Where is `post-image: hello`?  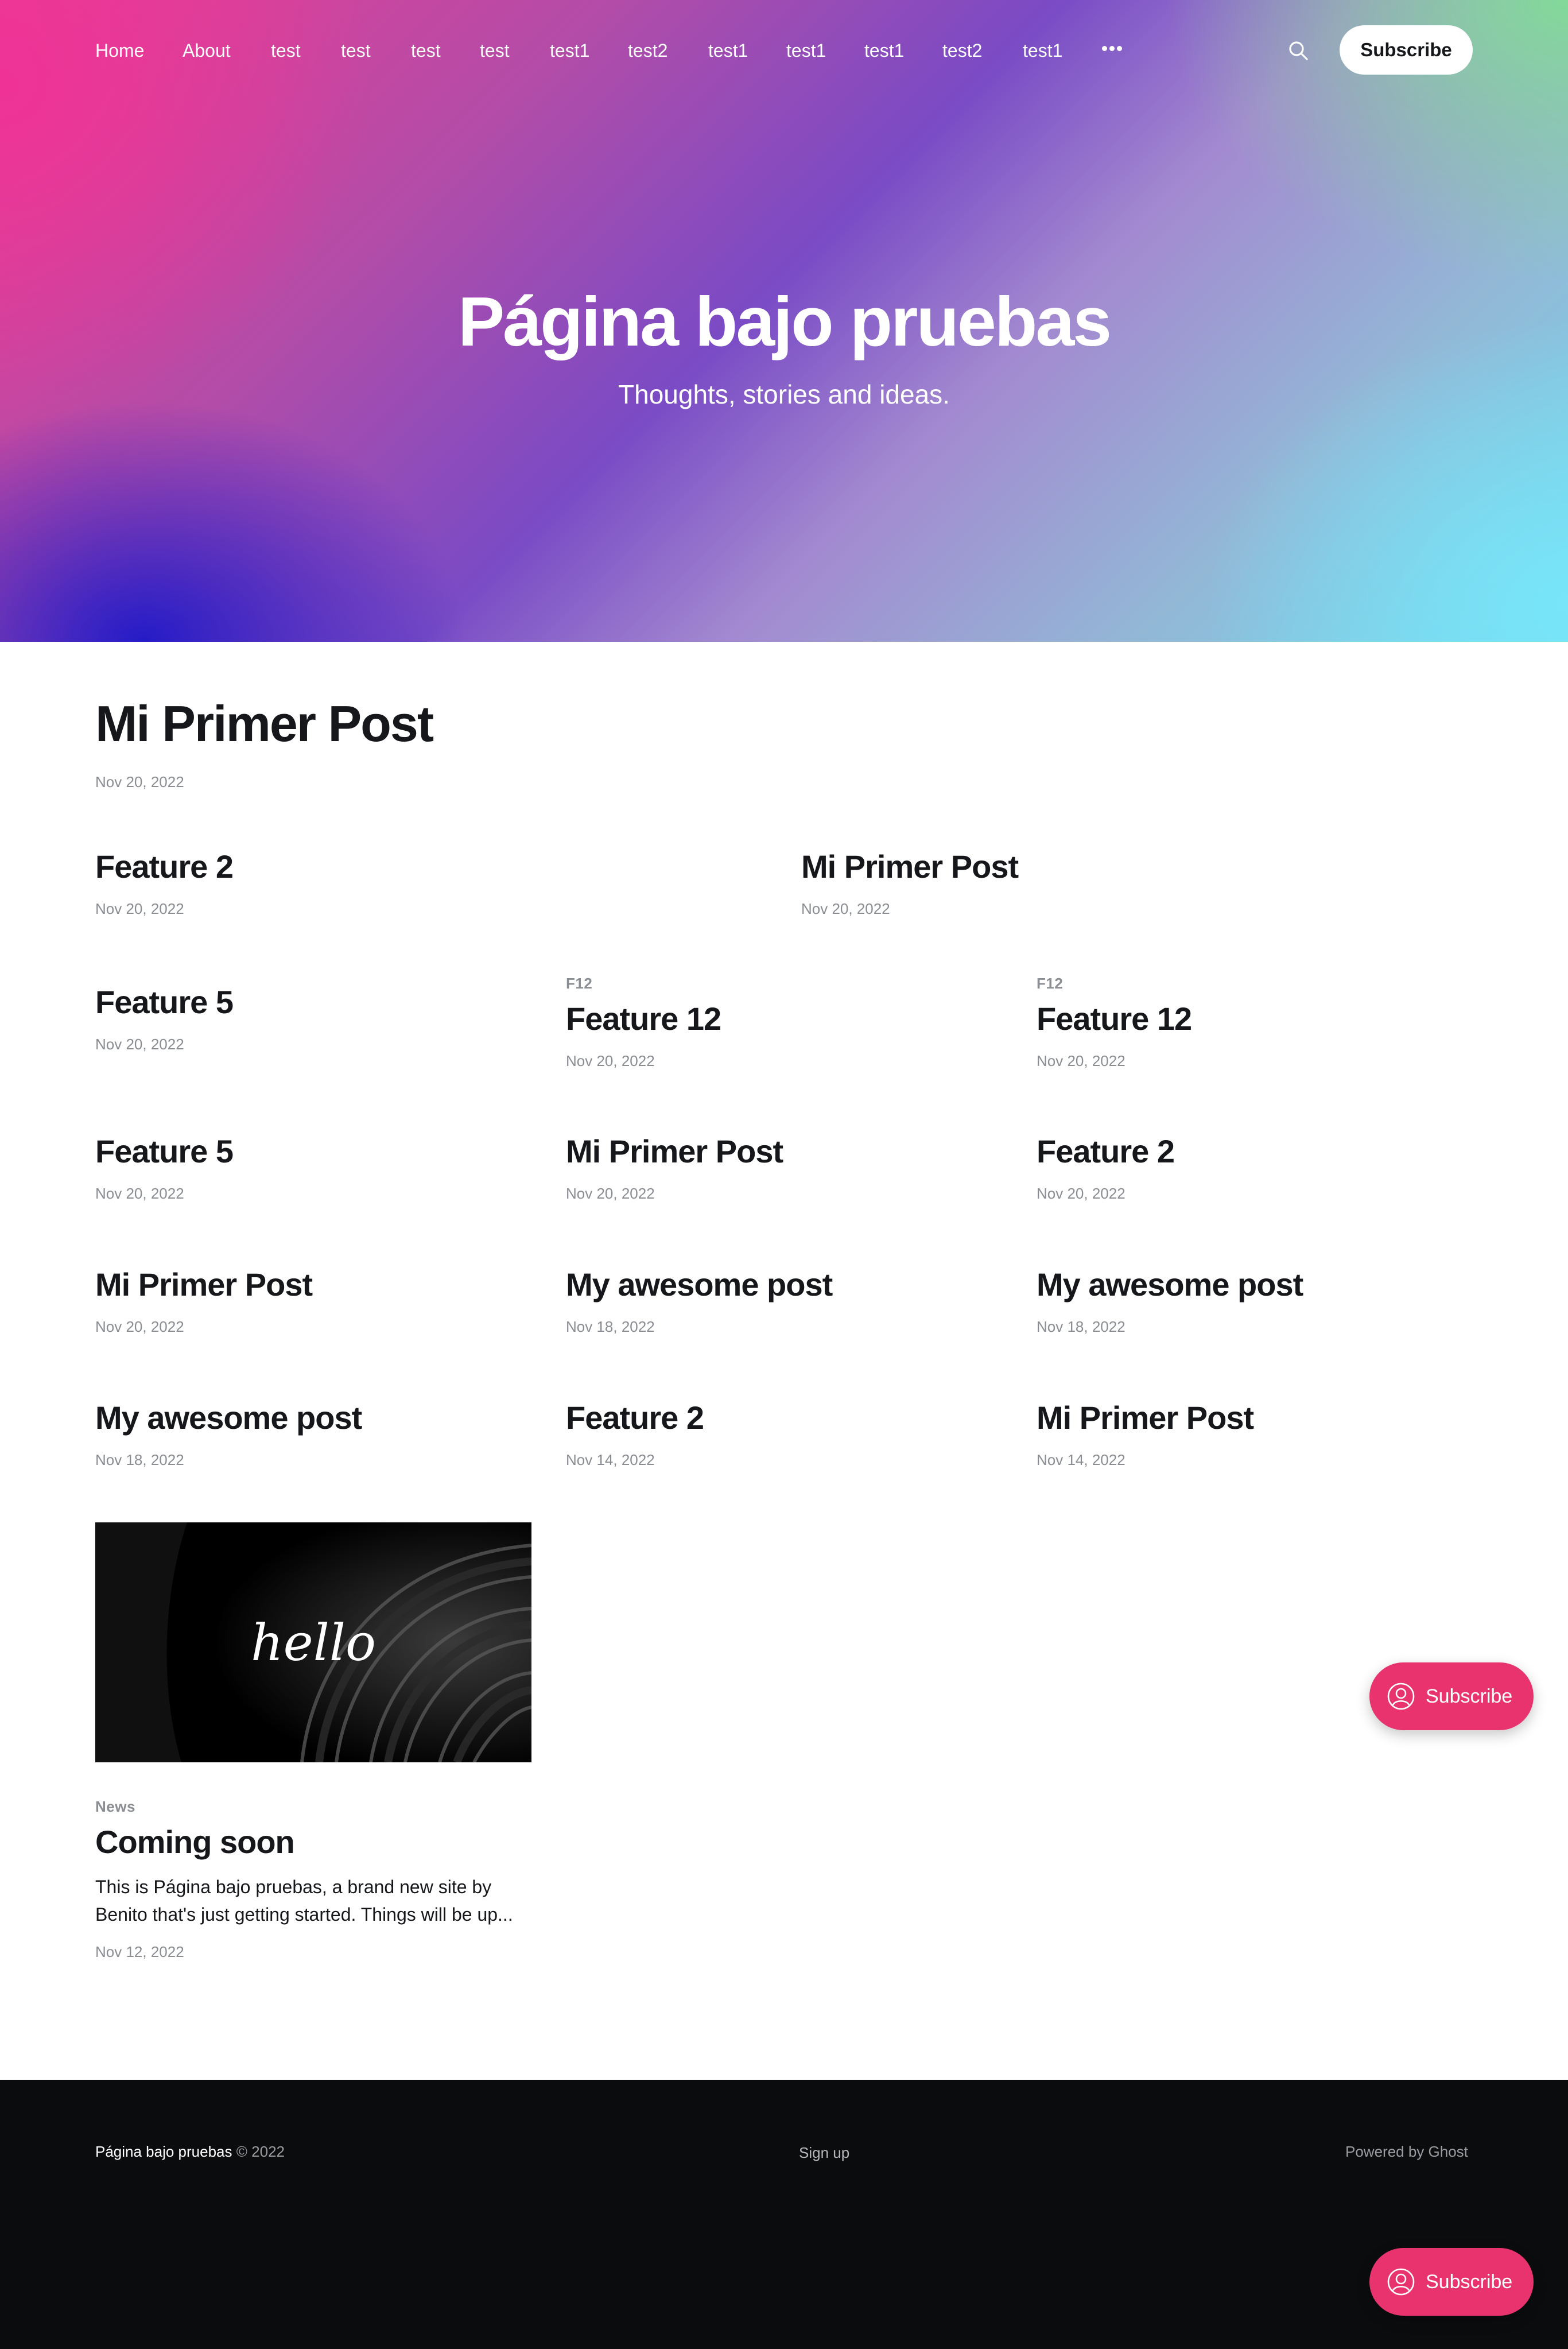 post-image: hello is located at coordinates (313, 1642).